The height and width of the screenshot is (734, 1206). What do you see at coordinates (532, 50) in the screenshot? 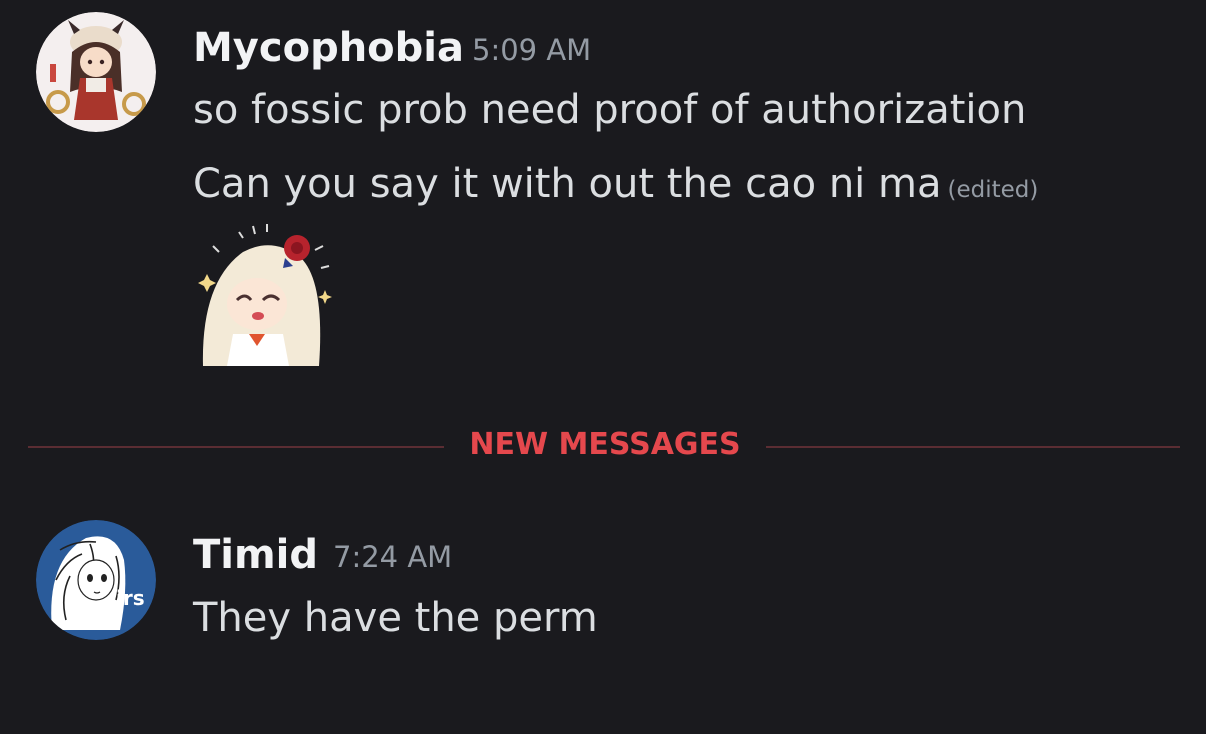
I see `message-timestamp: 5:09 AM` at bounding box center [532, 50].